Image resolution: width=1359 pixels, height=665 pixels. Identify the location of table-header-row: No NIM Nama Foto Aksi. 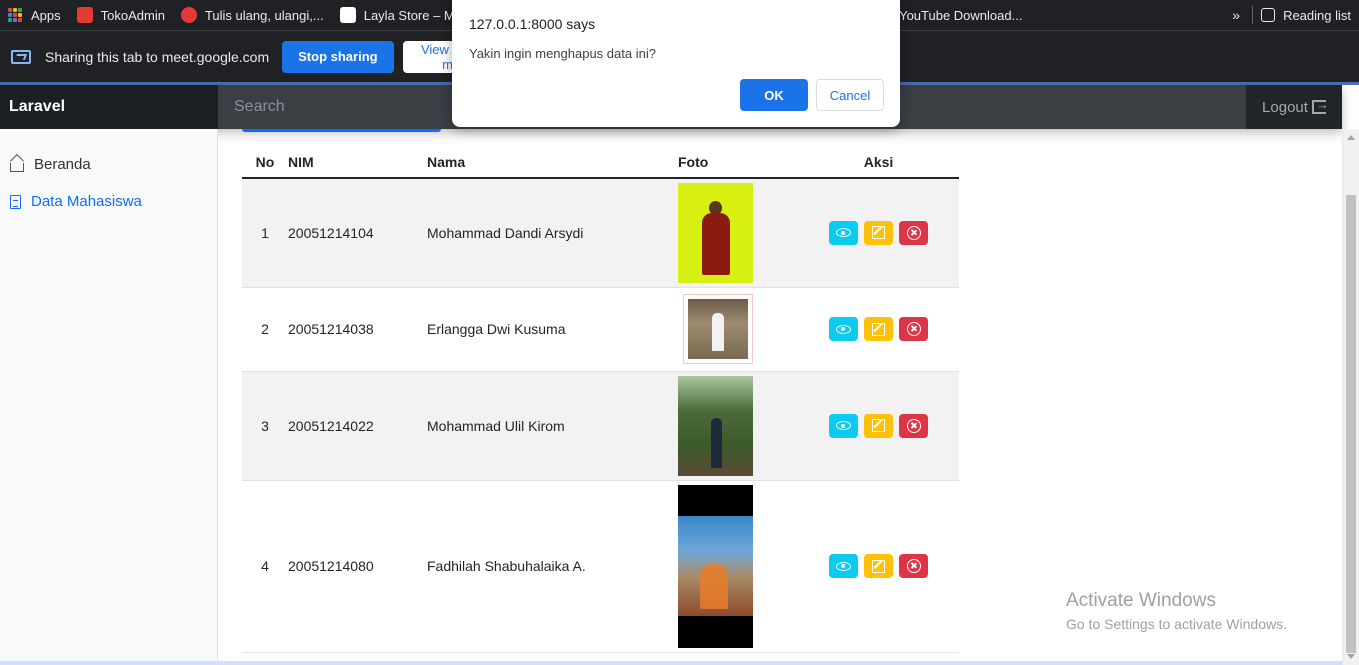
(600, 163).